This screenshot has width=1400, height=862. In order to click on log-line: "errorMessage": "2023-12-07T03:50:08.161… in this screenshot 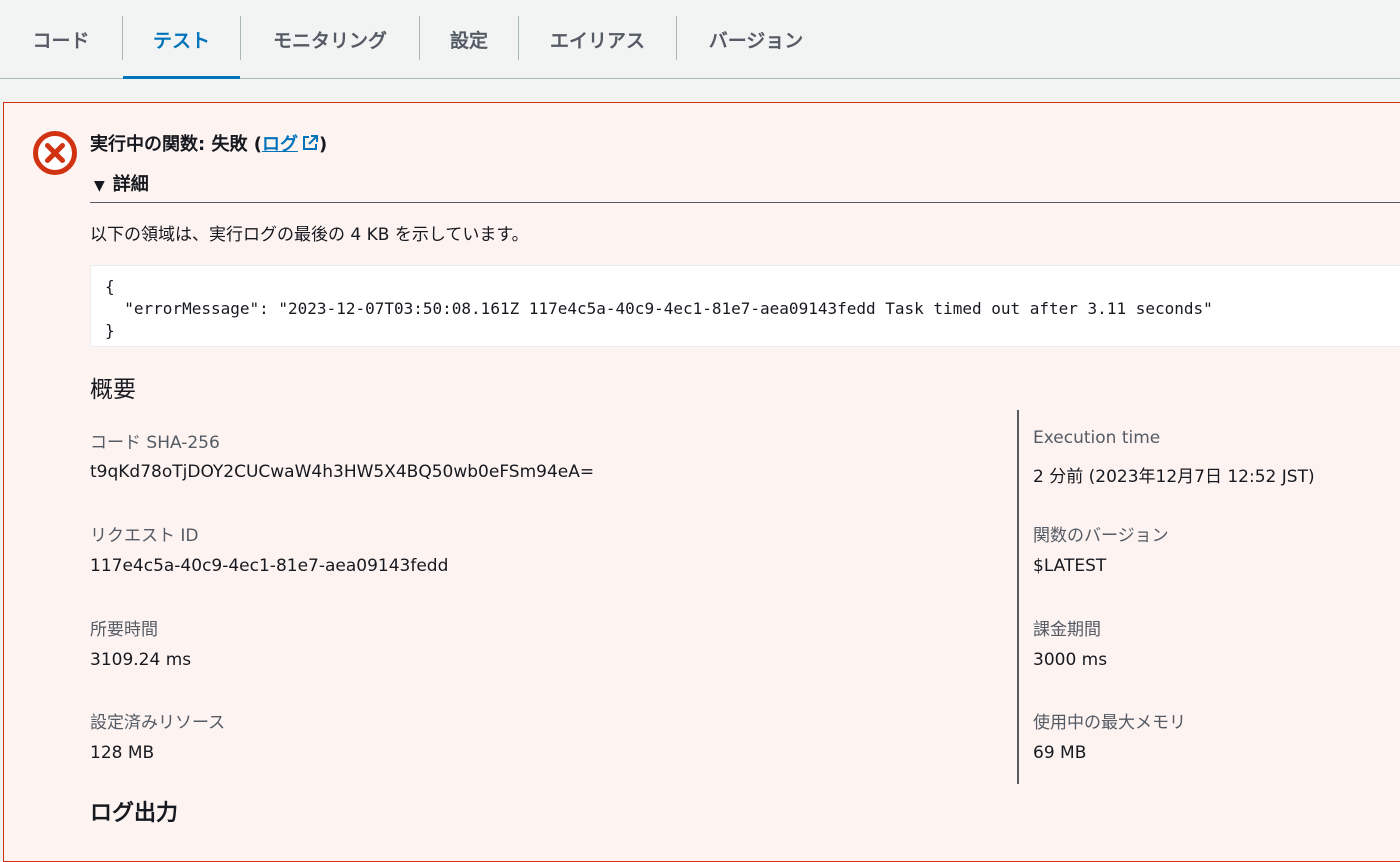, I will do `click(659, 308)`.